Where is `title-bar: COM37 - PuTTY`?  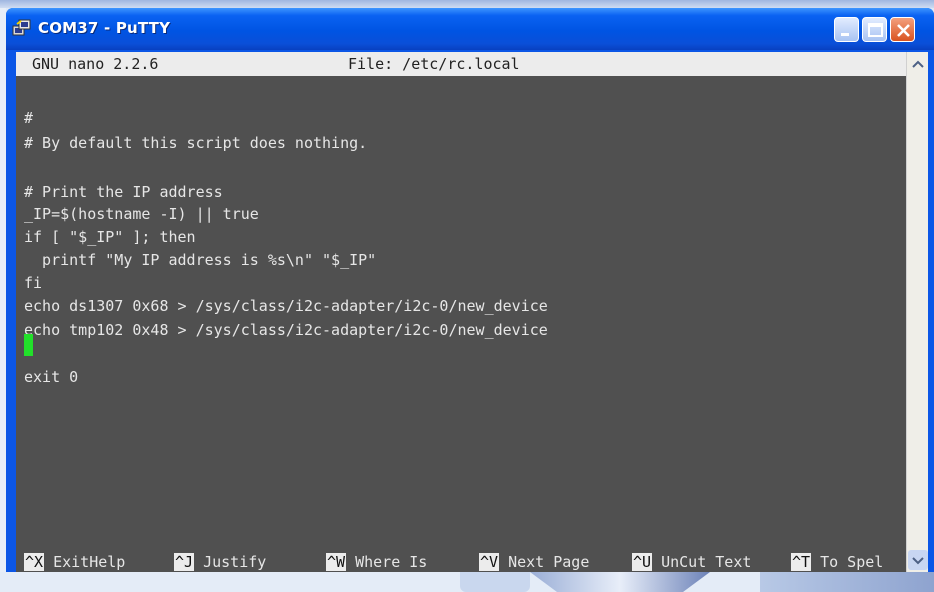 title-bar: COM37 - PuTTY is located at coordinates (470, 29).